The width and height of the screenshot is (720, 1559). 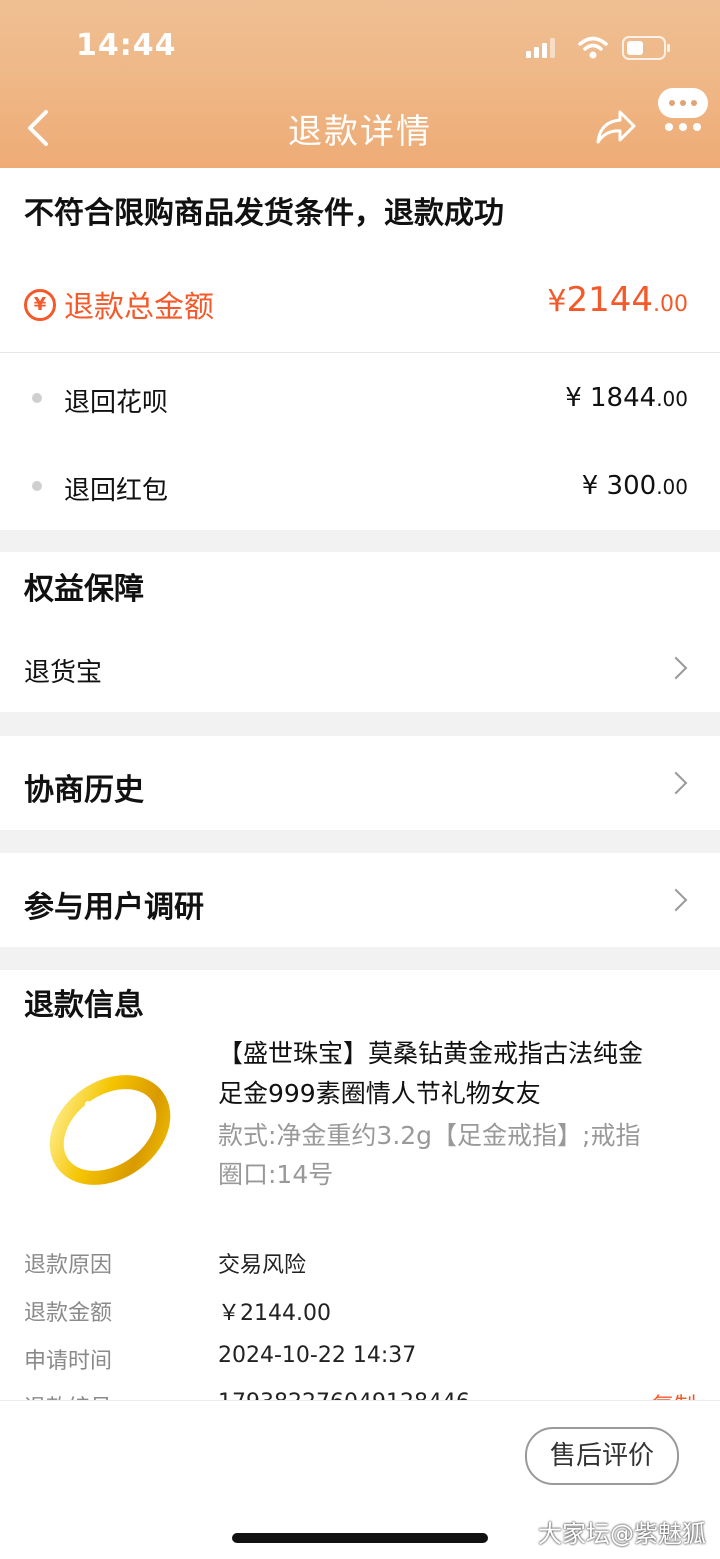 I want to click on status-bar: 14:44, so click(x=360, y=45).